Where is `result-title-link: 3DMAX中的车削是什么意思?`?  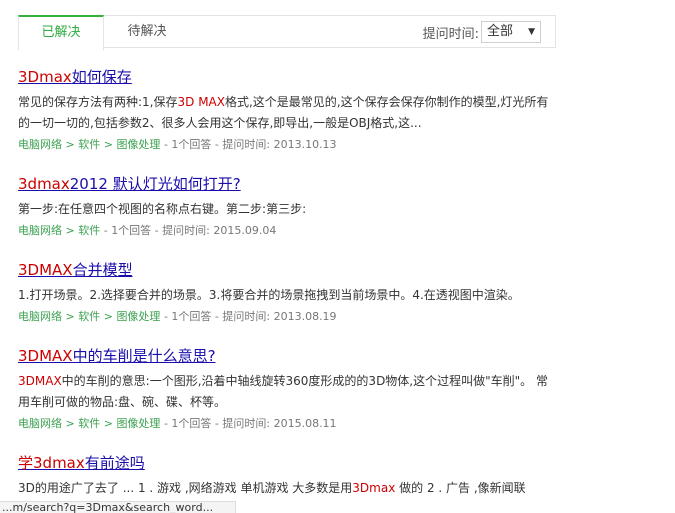 result-title-link: 3DMAX中的车削是什么意思? is located at coordinates (117, 356).